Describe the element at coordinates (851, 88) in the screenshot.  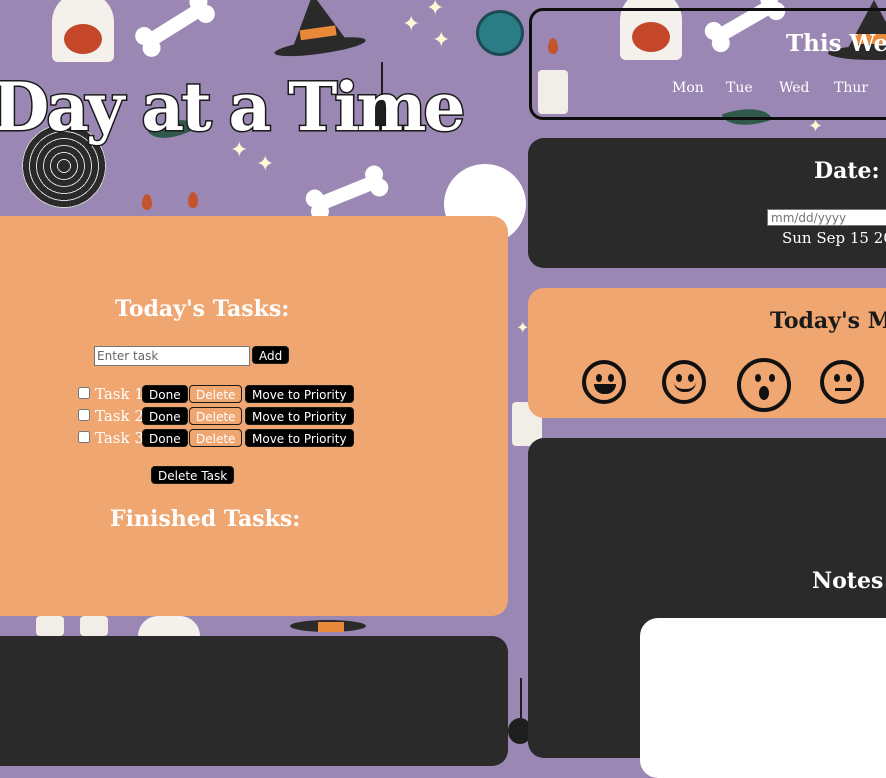
I see `day-thur: Thur` at that location.